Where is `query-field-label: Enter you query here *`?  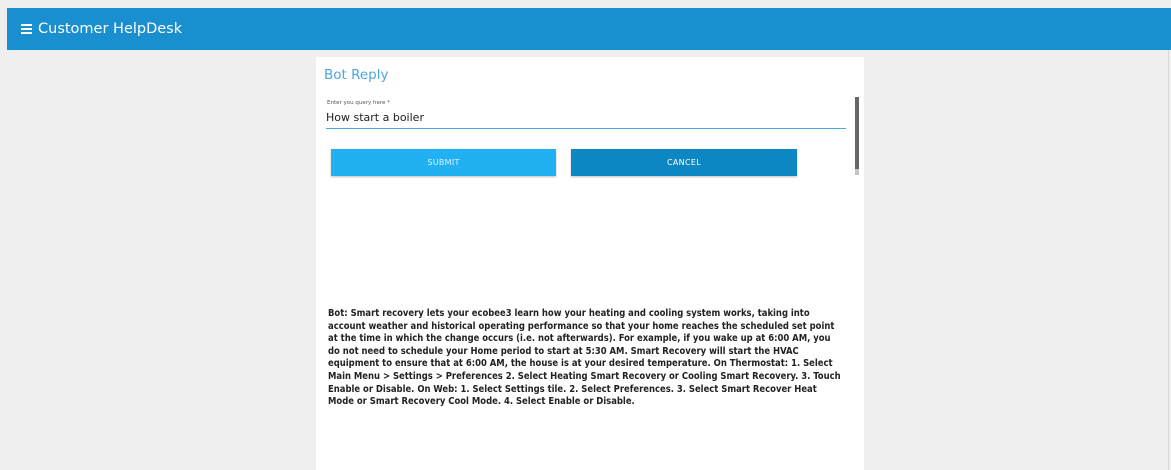
query-field-label: Enter you query here * is located at coordinates (358, 103).